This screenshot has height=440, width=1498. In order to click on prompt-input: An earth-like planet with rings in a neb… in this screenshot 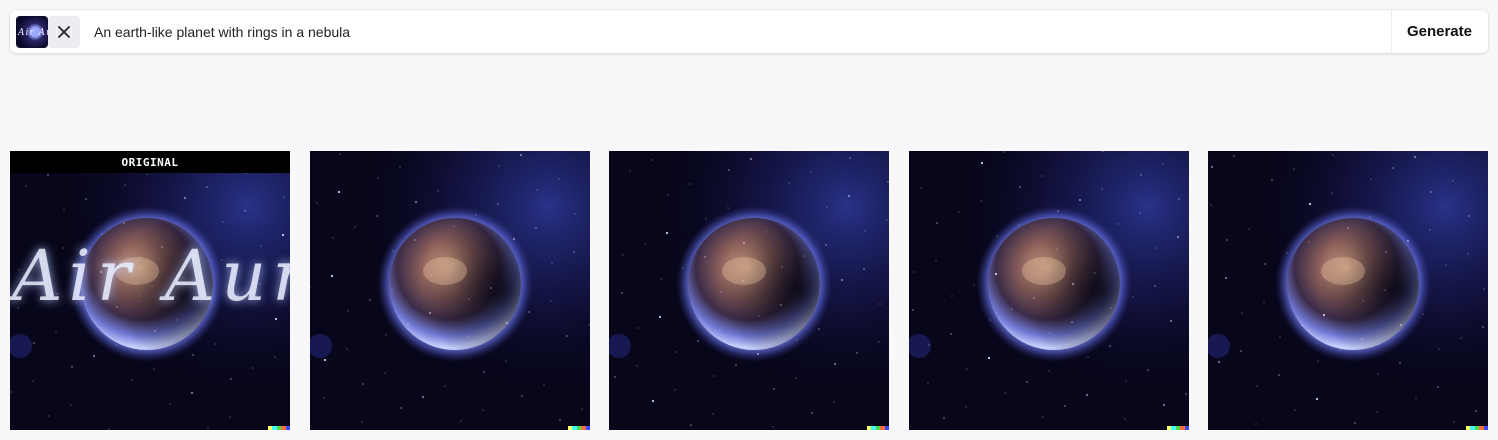, I will do `click(742, 32)`.